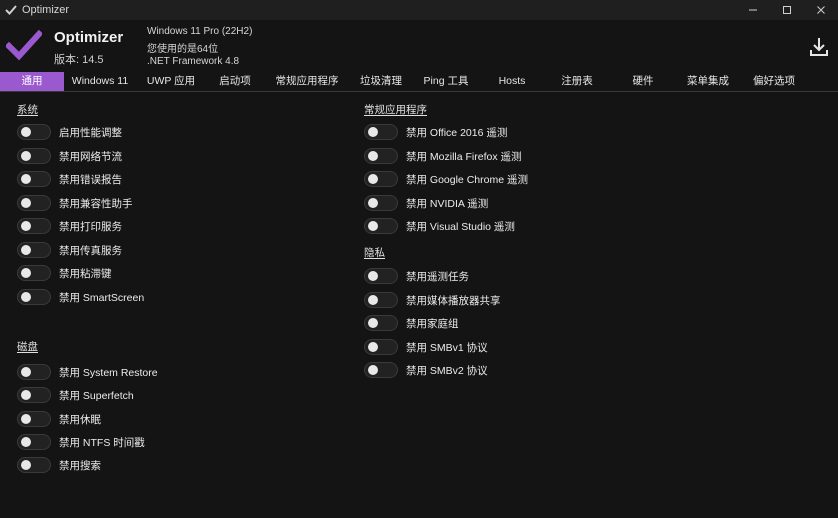 The width and height of the screenshot is (838, 518). I want to click on option-row: 禁用休眠, so click(59, 419).